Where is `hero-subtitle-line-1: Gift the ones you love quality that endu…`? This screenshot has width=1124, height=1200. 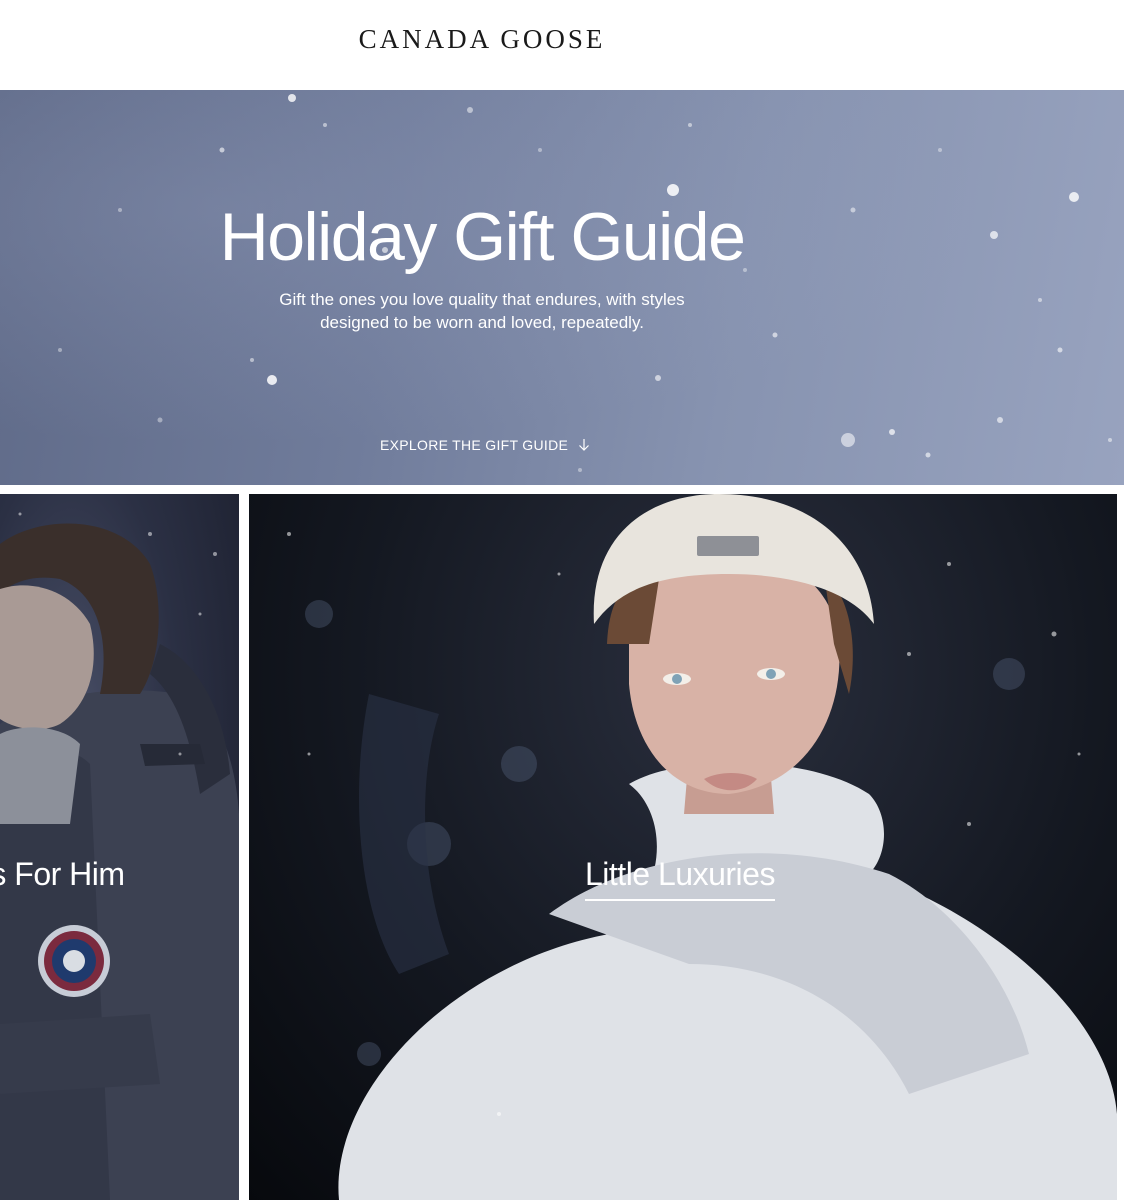 hero-subtitle-line-1: Gift the ones you love quality that endu… is located at coordinates (482, 299).